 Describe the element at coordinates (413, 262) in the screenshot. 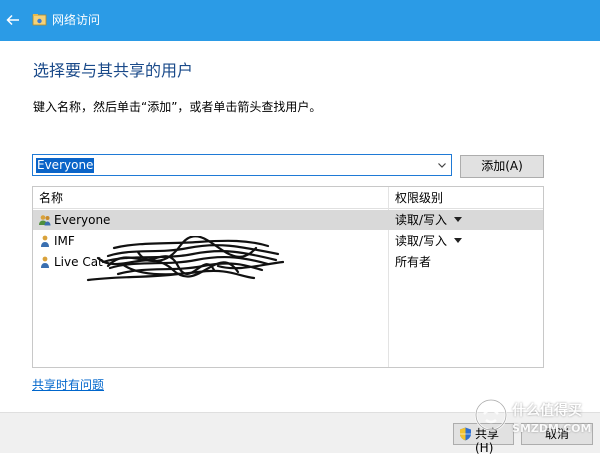

I see `row-permission: 所有者` at that location.